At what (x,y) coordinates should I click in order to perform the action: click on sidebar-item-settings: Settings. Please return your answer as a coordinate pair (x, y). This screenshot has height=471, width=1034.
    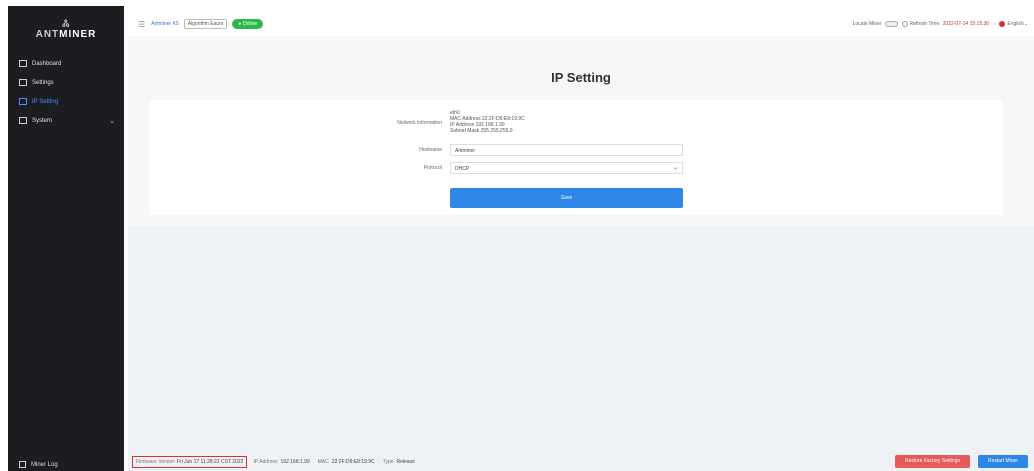
    Looking at the image, I should click on (66, 82).